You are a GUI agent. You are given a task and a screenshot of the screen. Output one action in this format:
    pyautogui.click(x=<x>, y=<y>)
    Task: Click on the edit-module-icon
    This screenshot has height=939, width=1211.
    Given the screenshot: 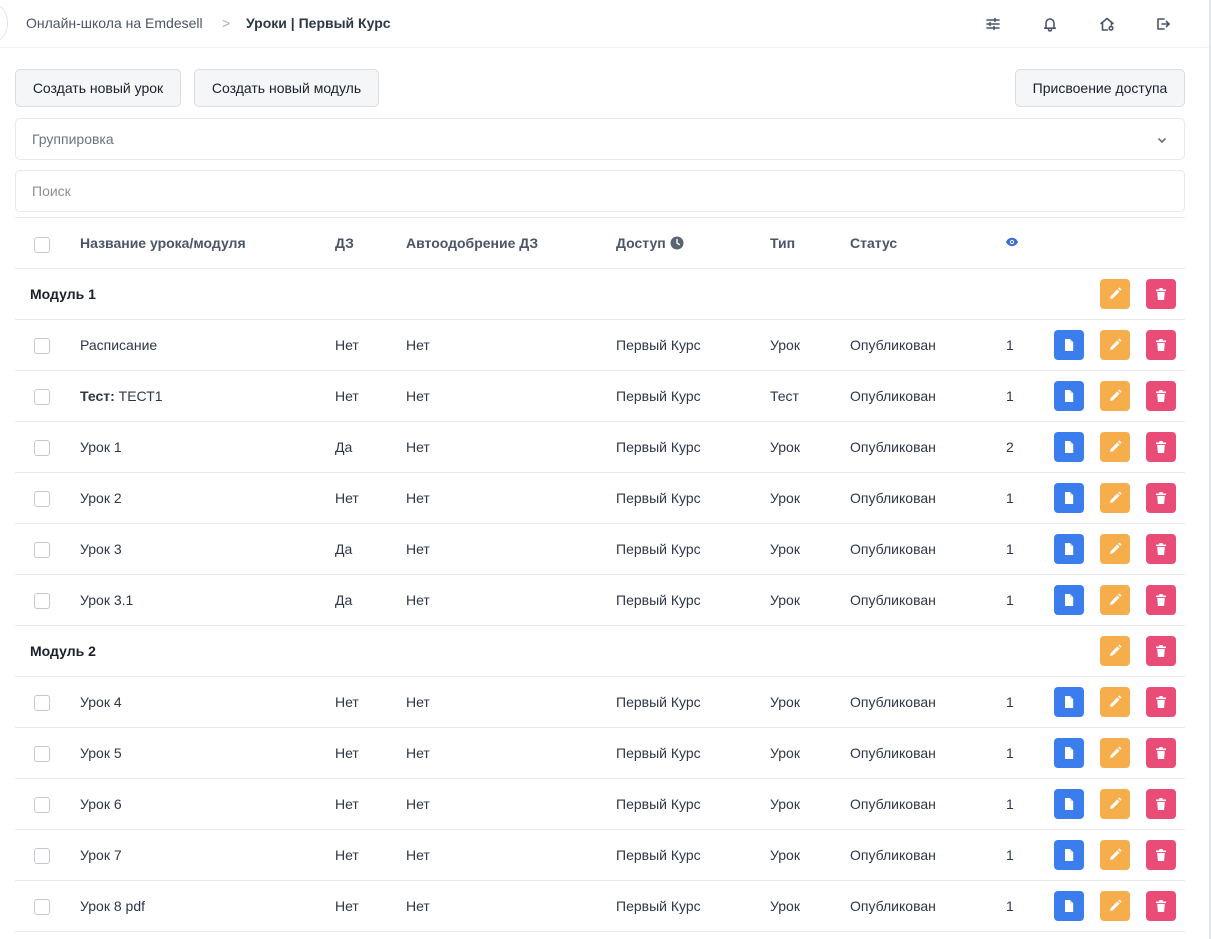 What is the action you would take?
    pyautogui.click(x=1116, y=650)
    